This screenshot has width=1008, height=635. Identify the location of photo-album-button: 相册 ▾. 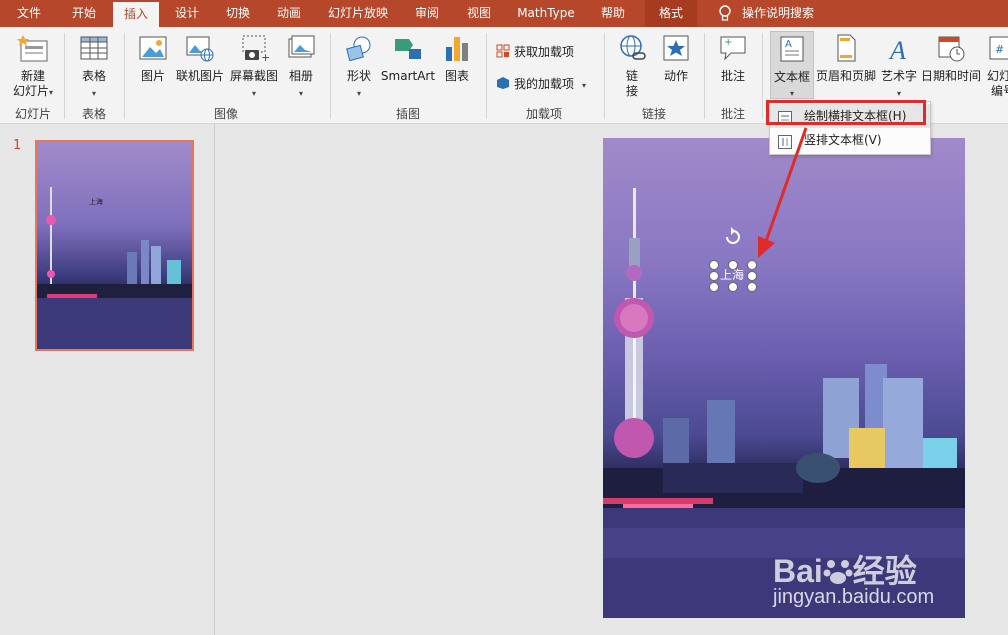
(301, 66).